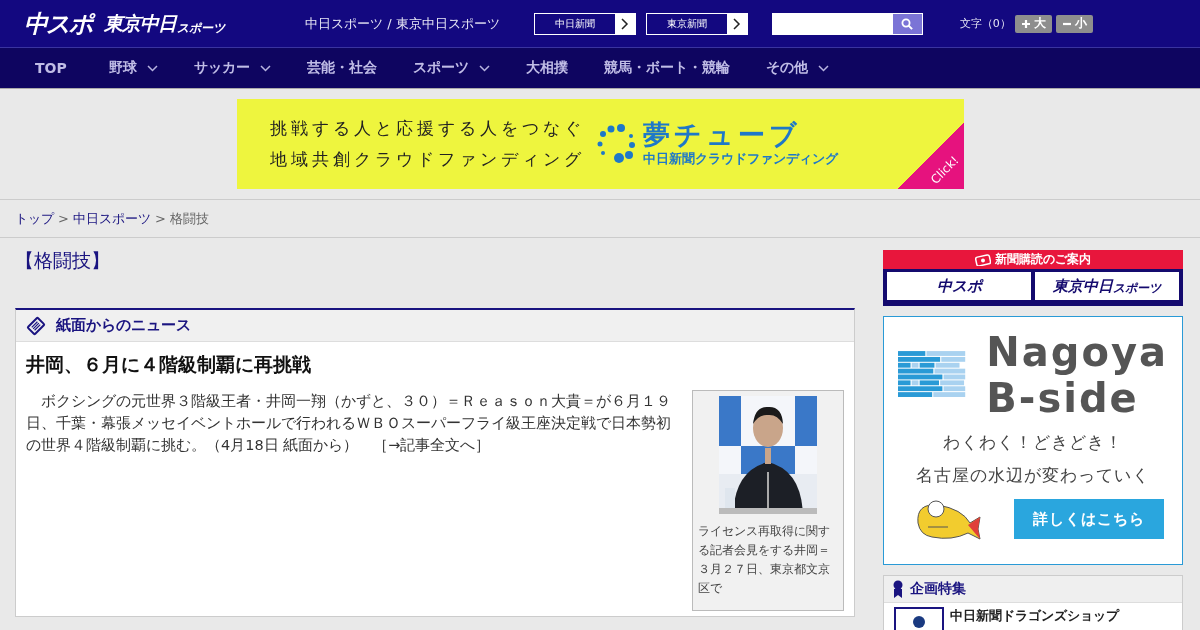 This screenshot has width=1200, height=630. I want to click on nav-menu-item: 野球, so click(133, 68).